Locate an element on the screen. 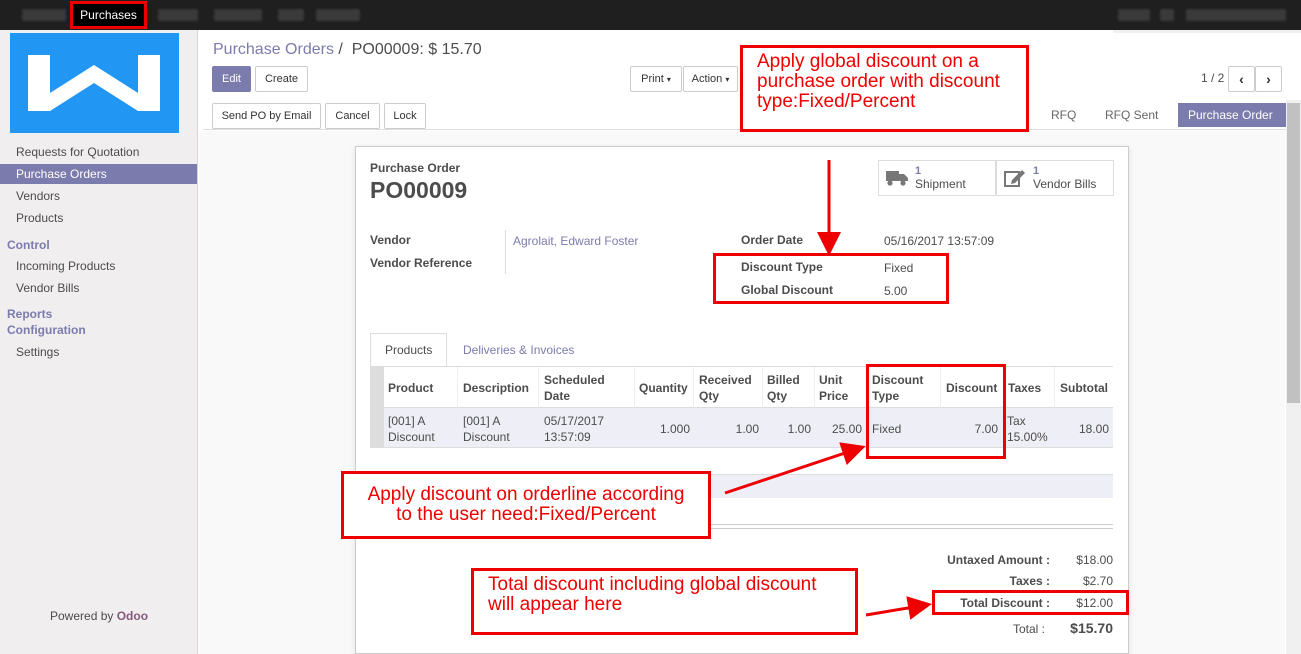 This screenshot has width=1301, height=654. create-button: Create is located at coordinates (281, 79).